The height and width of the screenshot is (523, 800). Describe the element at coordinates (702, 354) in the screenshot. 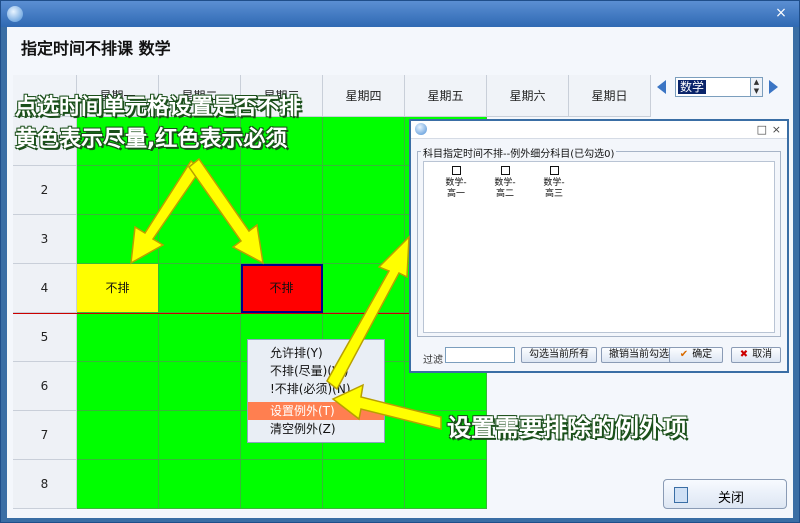

I see `ok-label: 确定` at that location.